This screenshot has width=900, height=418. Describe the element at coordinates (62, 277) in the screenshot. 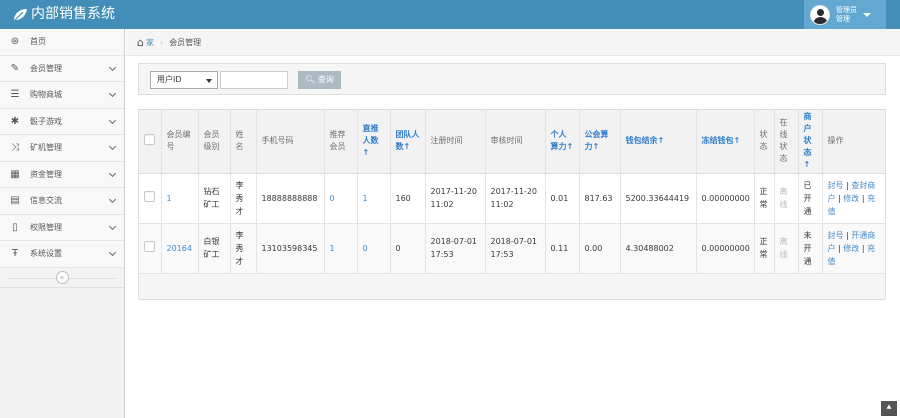

I see `collapse-icon: «` at that location.